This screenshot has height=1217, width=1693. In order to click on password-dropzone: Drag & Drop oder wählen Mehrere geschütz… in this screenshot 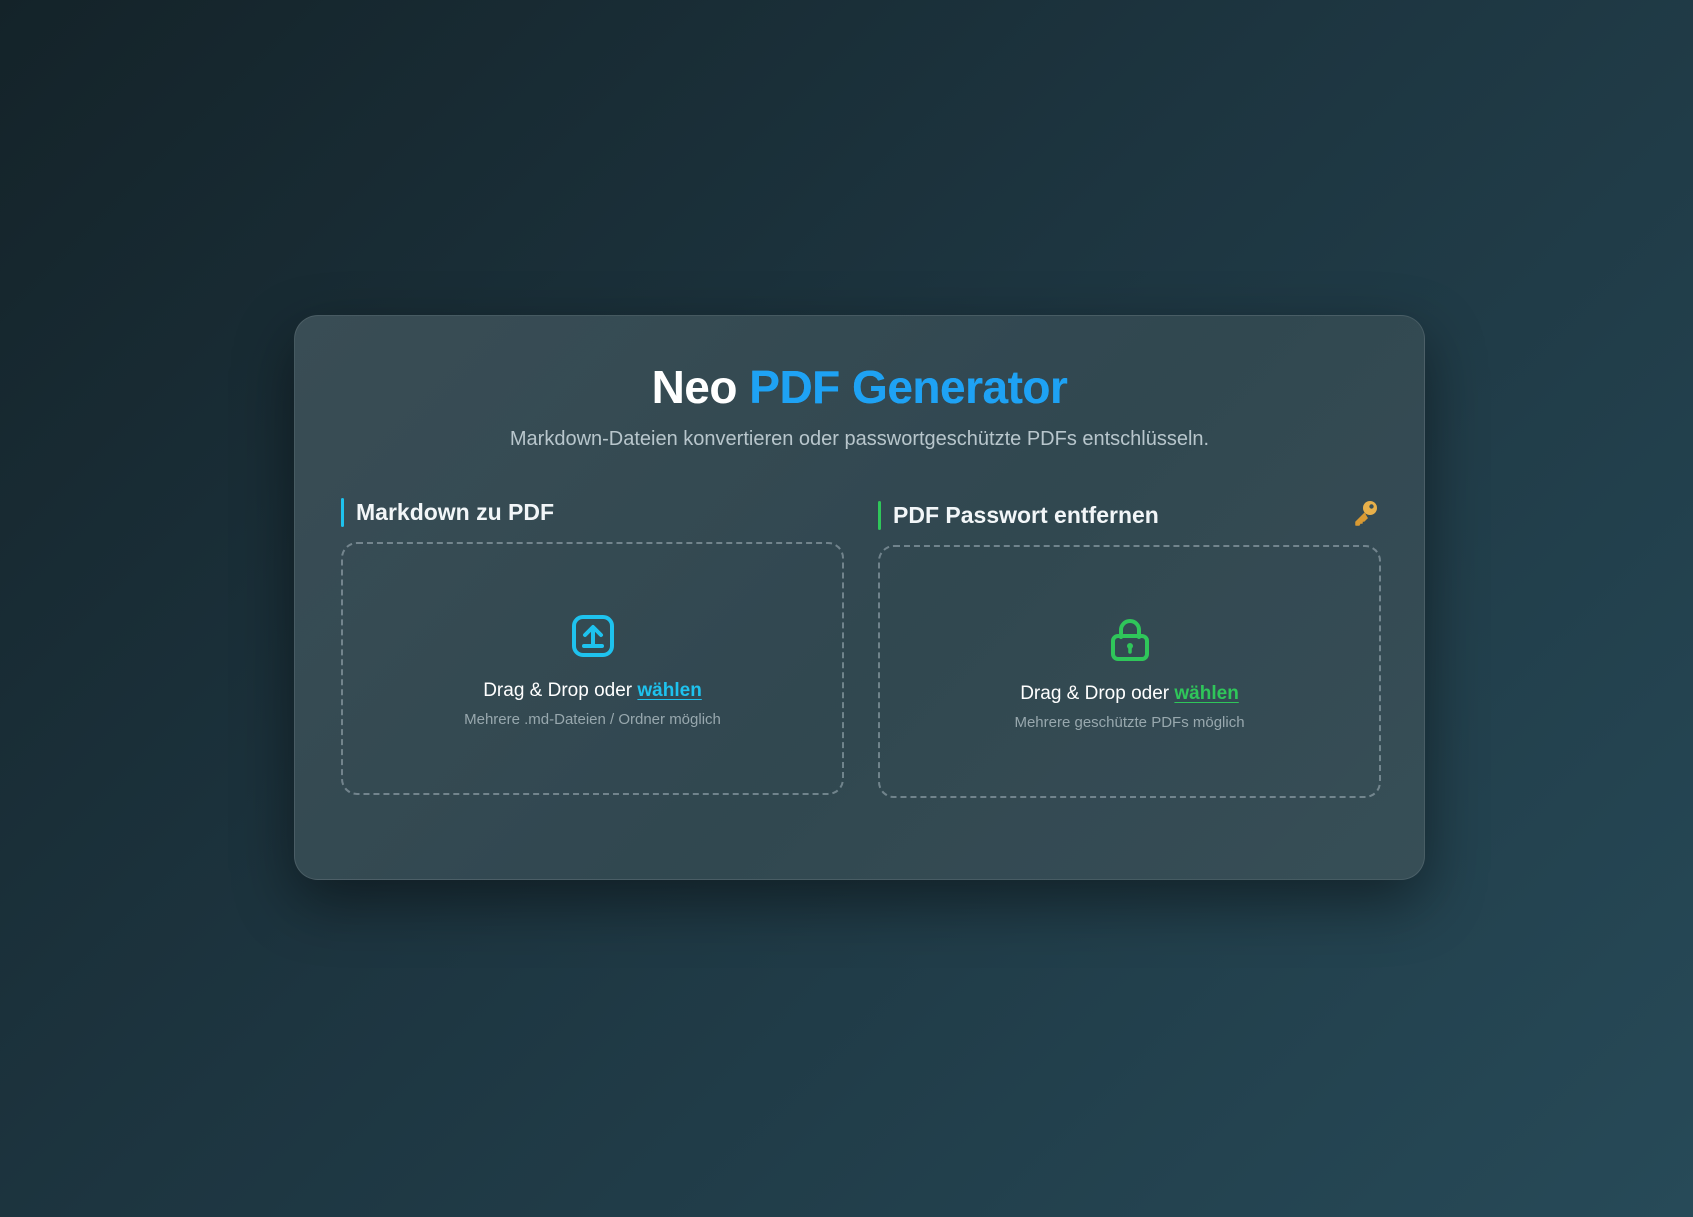, I will do `click(1129, 671)`.